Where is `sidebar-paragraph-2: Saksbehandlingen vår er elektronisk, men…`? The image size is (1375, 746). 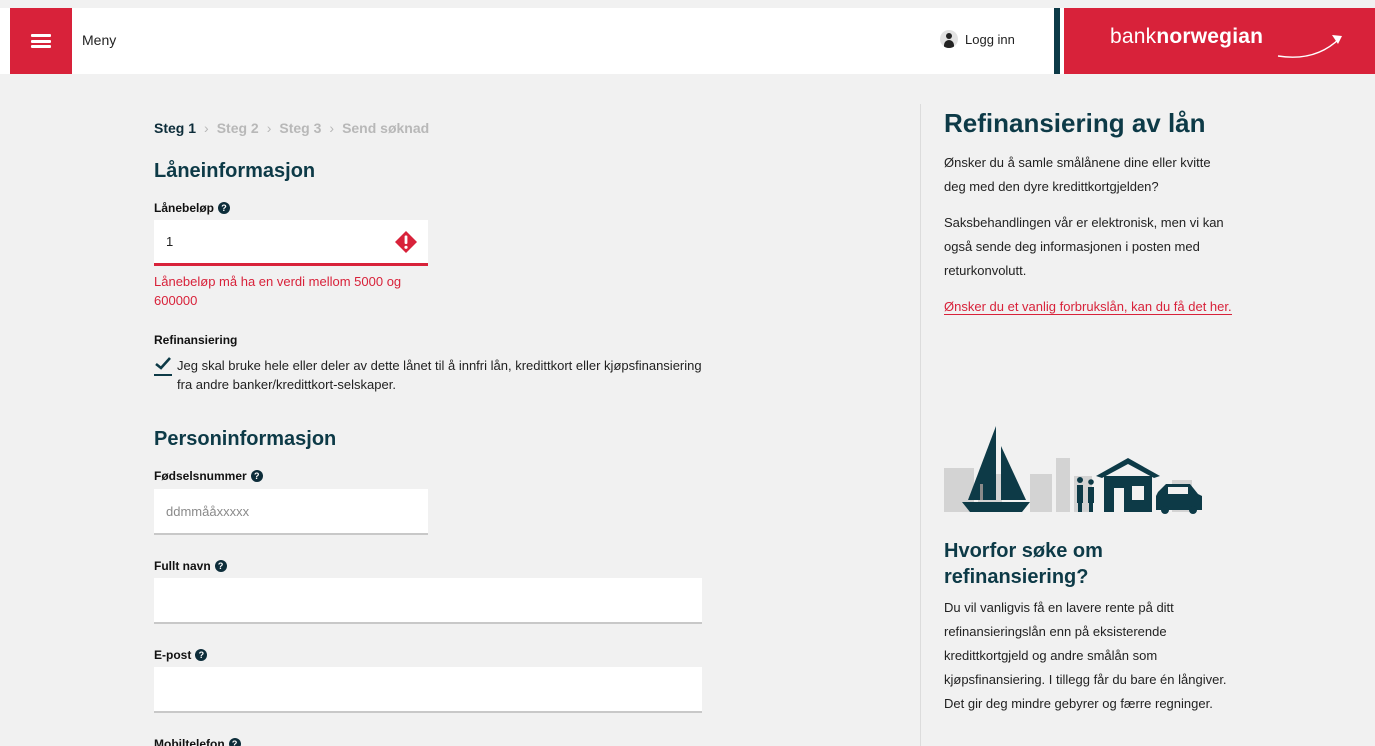
sidebar-paragraph-2: Saksbehandlingen vår er elektronisk, men… is located at coordinates (1084, 246).